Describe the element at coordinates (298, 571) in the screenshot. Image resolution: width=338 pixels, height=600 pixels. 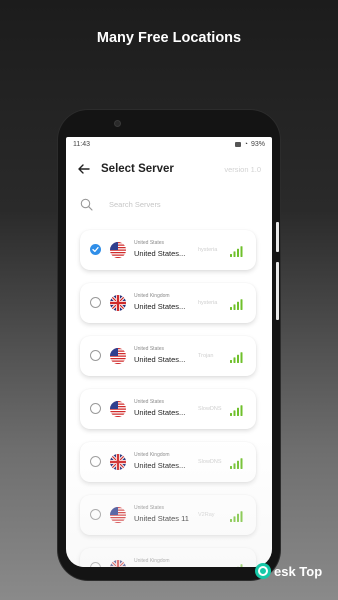
I see `watermark-text: esk Top` at that location.